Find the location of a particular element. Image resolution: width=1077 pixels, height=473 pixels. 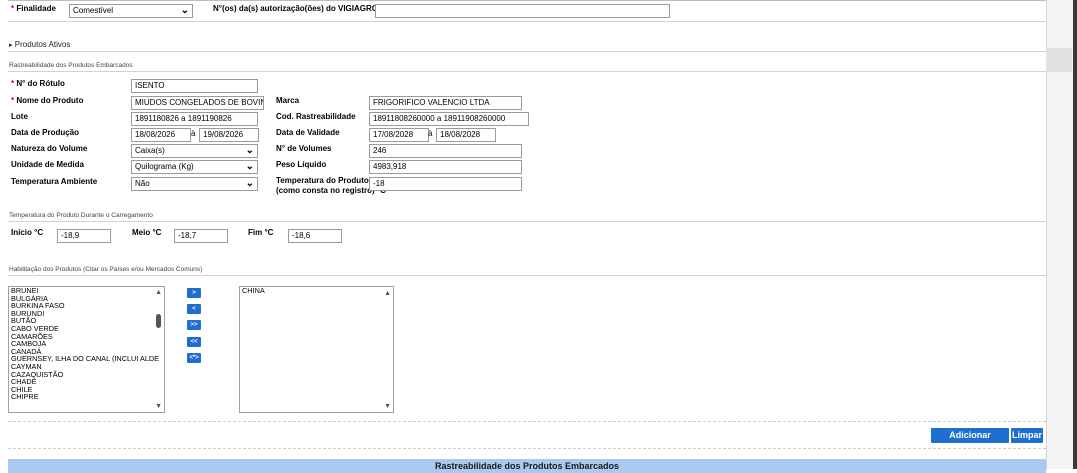

marca-input: FRIGORIFICO VALENCIO LTDA is located at coordinates (445, 103).